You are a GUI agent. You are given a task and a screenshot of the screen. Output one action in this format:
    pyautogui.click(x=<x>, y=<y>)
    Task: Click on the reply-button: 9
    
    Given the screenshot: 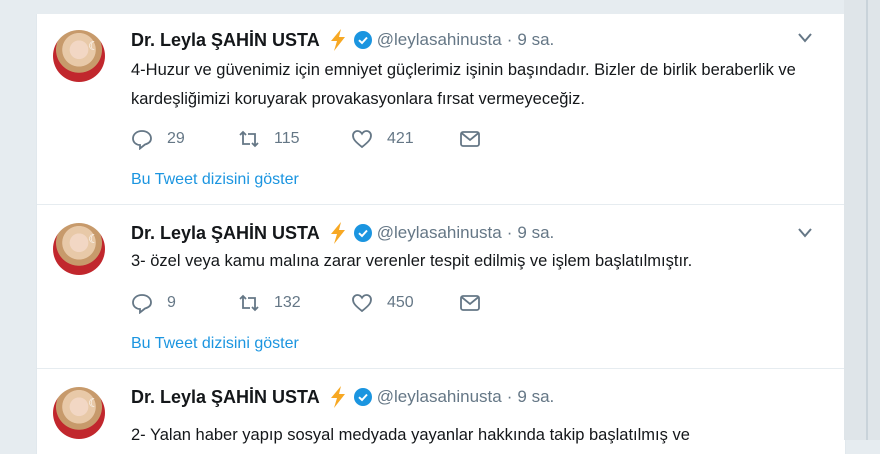 What is the action you would take?
    pyautogui.click(x=153, y=303)
    